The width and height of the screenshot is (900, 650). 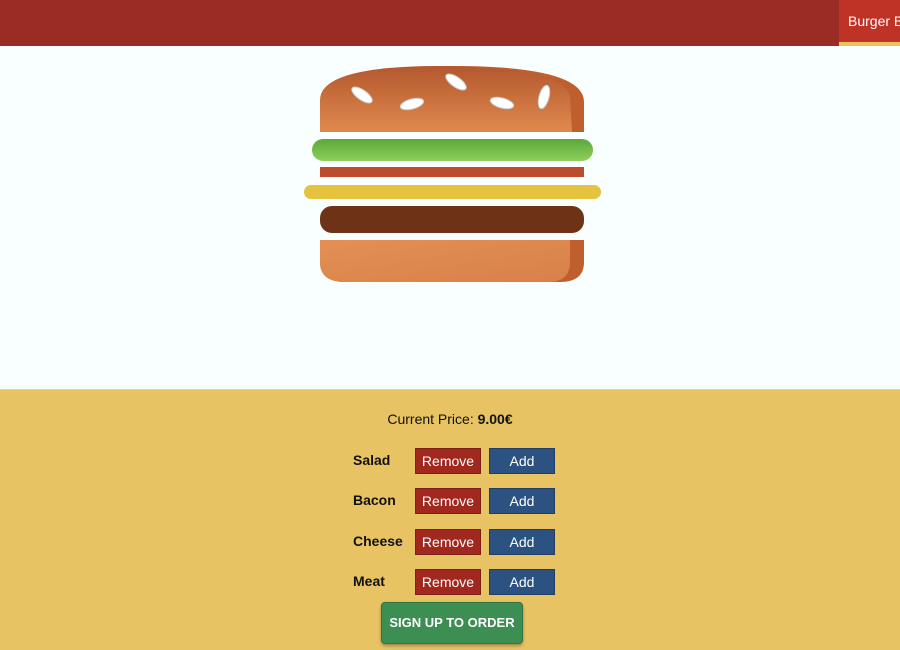 What do you see at coordinates (450, 23) in the screenshot?
I see `top-toolbar: Burger Builder` at bounding box center [450, 23].